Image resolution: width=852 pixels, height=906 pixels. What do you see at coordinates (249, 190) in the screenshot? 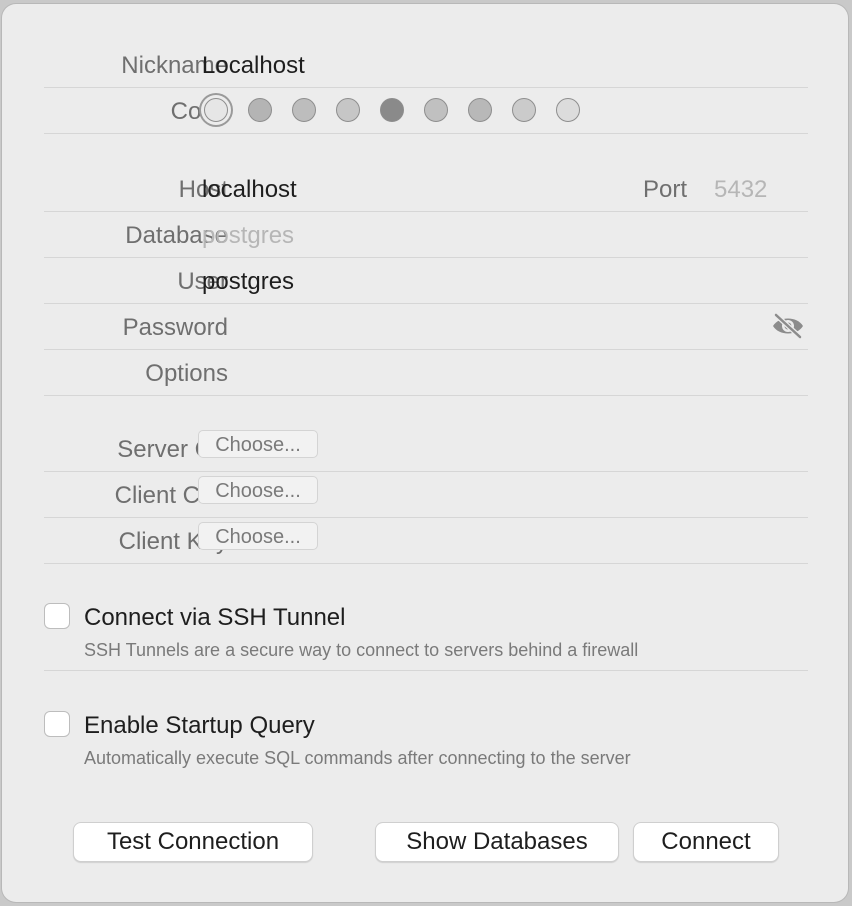
I see `host-field: localhost` at bounding box center [249, 190].